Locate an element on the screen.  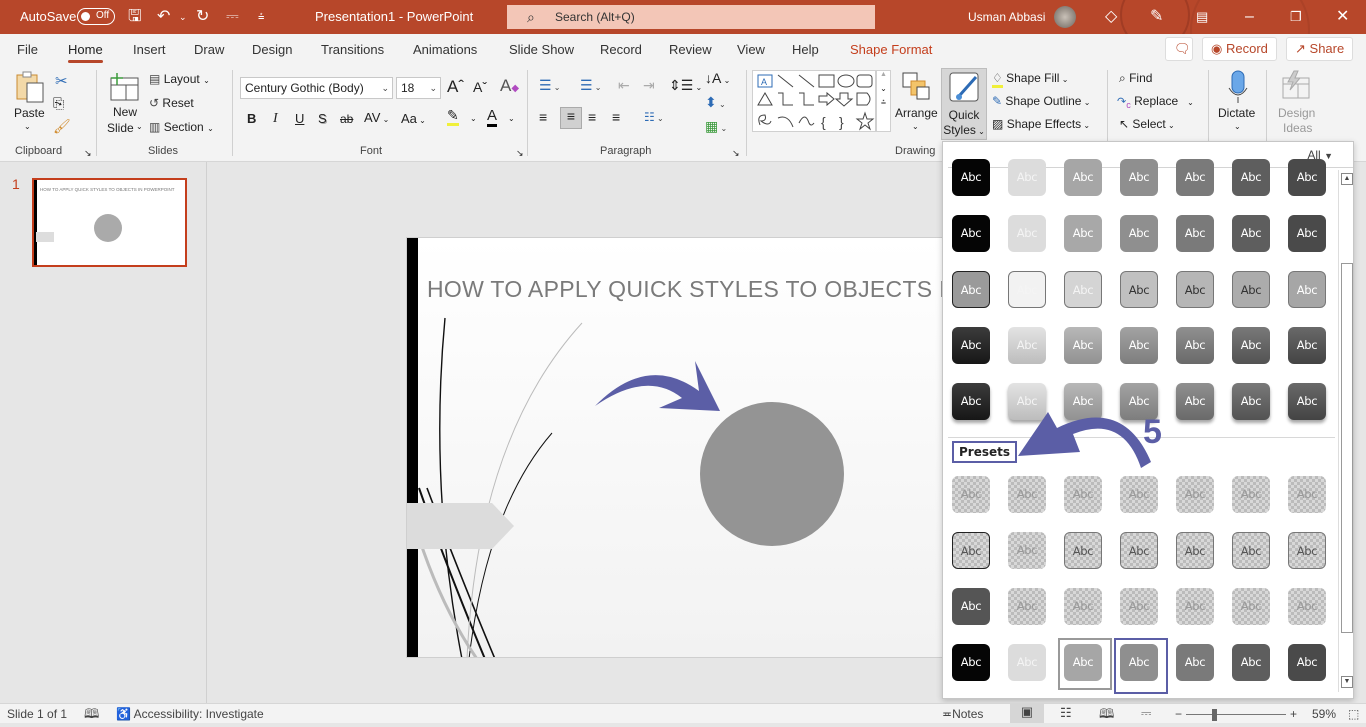
bullets-icon: ☰ ⌄ is located at coordinates (550, 85).